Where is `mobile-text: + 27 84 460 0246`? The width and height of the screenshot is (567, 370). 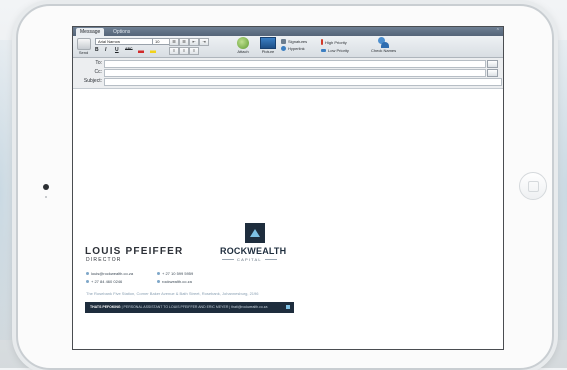
mobile-text: + 27 84 460 0246 is located at coordinates (107, 281).